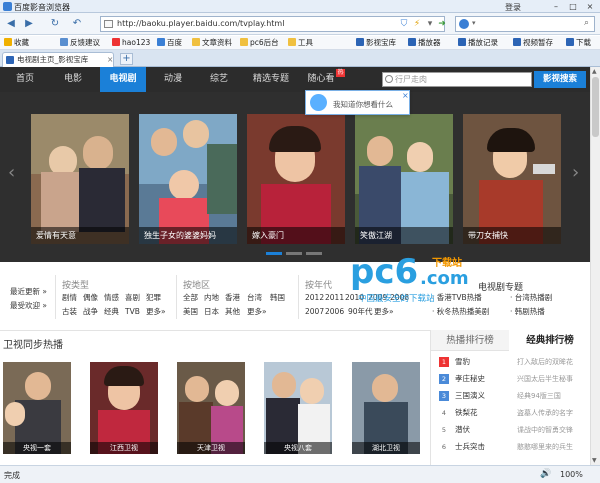 The width and height of the screenshot is (600, 483). I want to click on show-thumbnail: 天津卫视, so click(211, 408).